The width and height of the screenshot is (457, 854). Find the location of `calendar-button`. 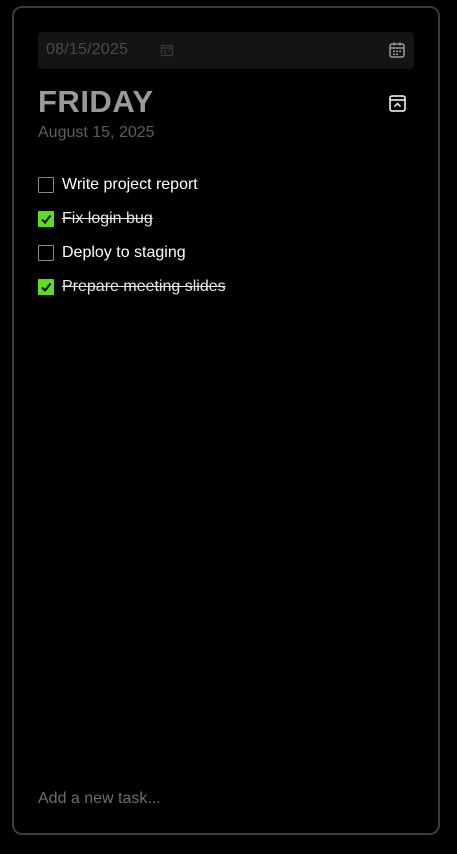

calendar-button is located at coordinates (397, 50).